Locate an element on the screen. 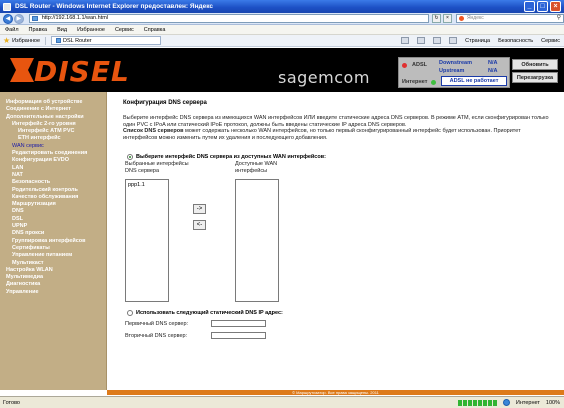  menu-view: Вид is located at coordinates (62, 30).